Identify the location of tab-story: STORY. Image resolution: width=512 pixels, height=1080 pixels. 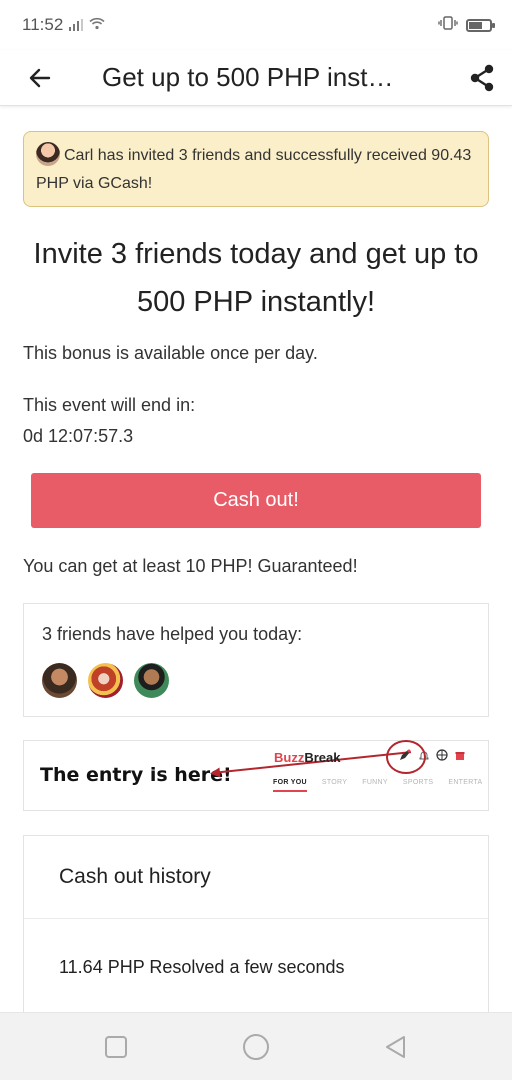
(334, 785).